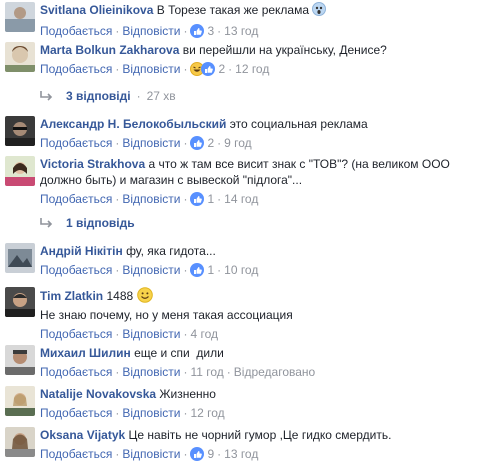 The height and width of the screenshot is (464, 489). What do you see at coordinates (233, 10) in the screenshot?
I see `comment-text: В Торезе такая же реклама` at bounding box center [233, 10].